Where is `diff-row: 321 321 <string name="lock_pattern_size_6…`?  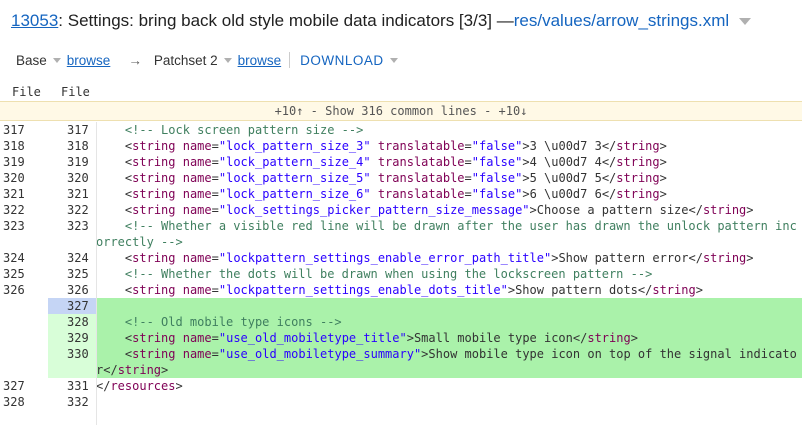
diff-row: 321 321 <string name="lock_pattern_size_6… is located at coordinates (401, 194).